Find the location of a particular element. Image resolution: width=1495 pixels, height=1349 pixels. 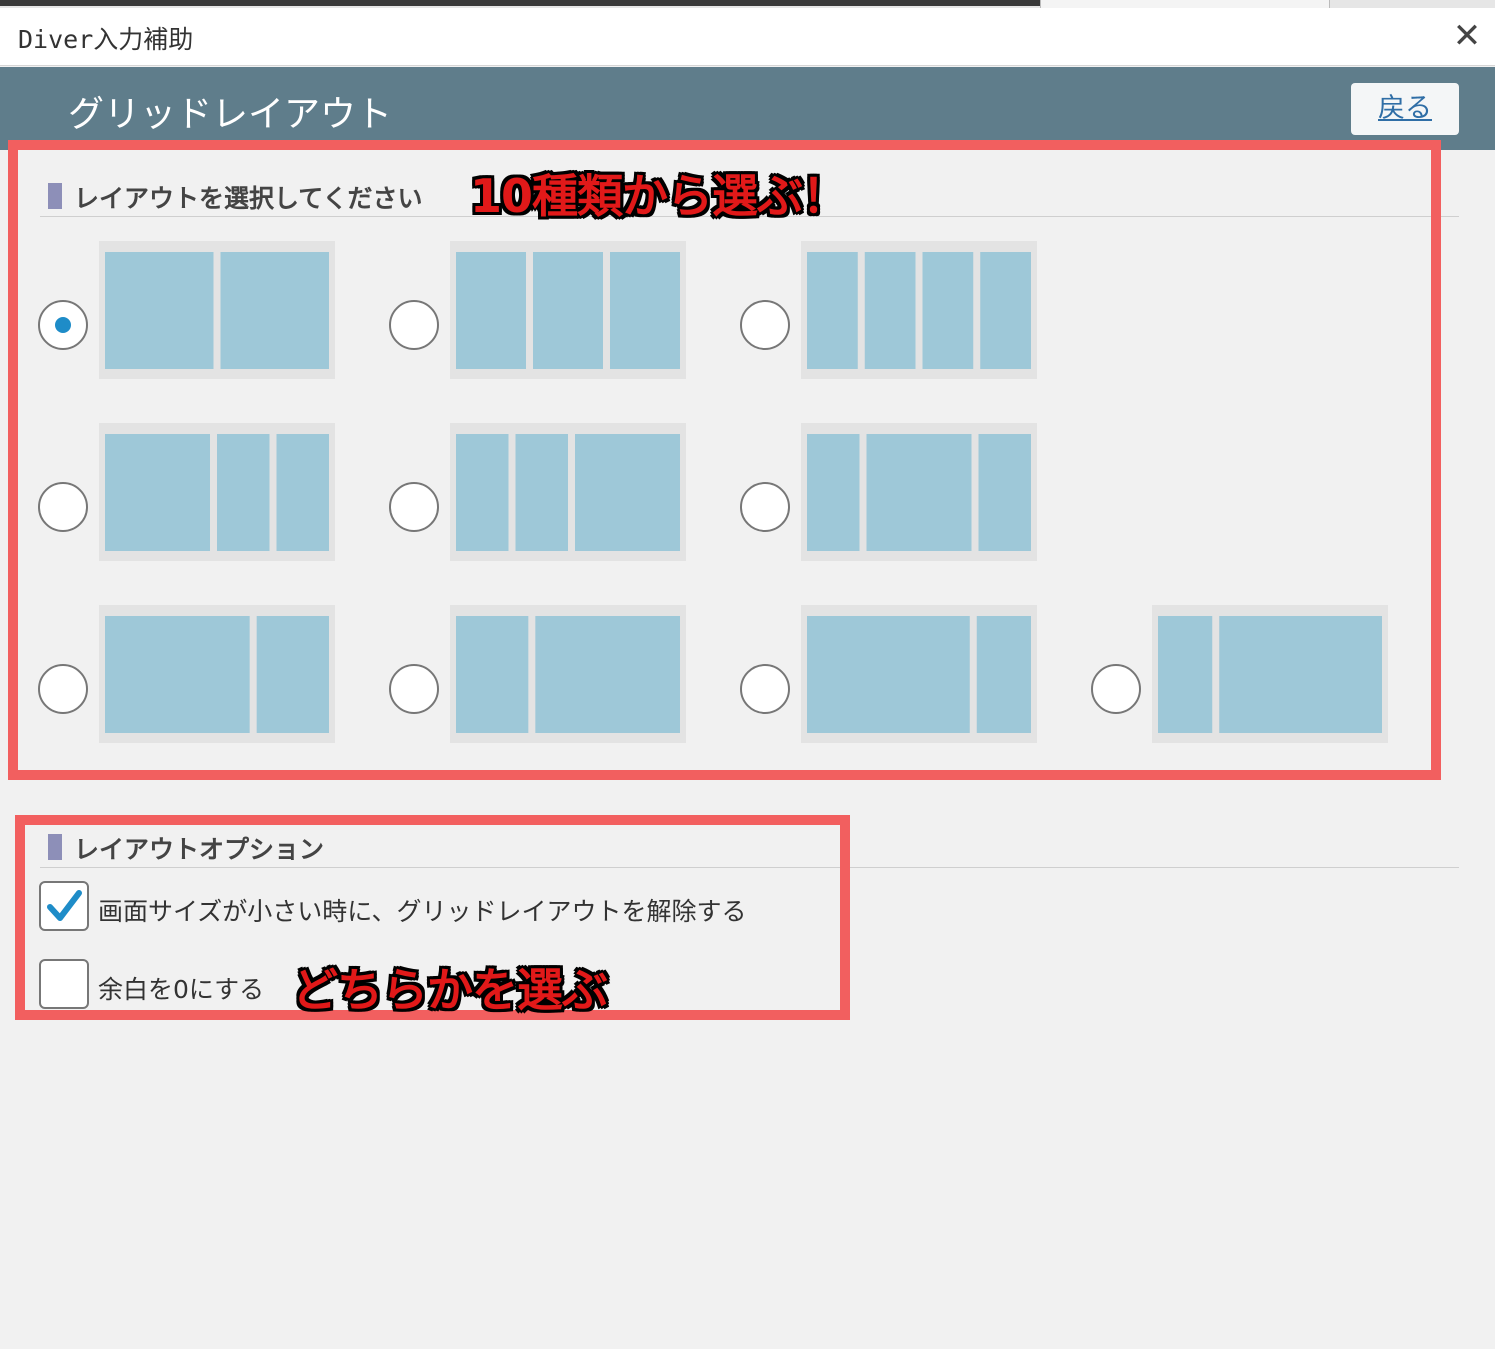

close-icon: ✕ is located at coordinates (1467, 36).